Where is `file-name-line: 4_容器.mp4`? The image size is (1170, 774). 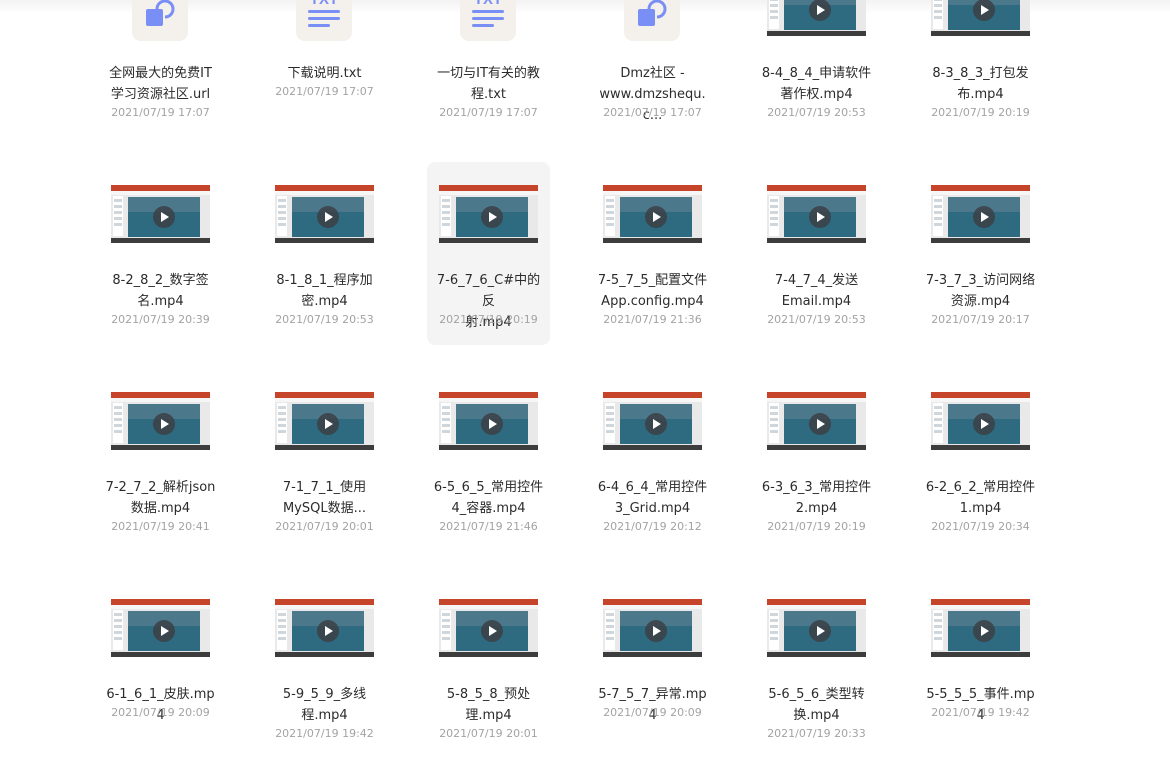
file-name-line: 4_容器.mp4 is located at coordinates (488, 508).